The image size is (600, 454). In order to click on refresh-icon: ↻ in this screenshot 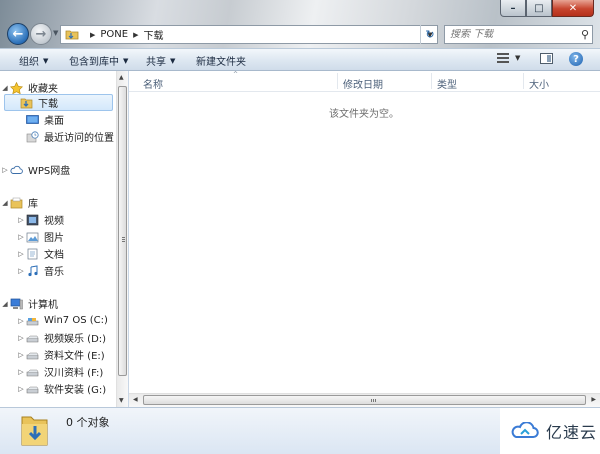, I will do `click(430, 34)`.